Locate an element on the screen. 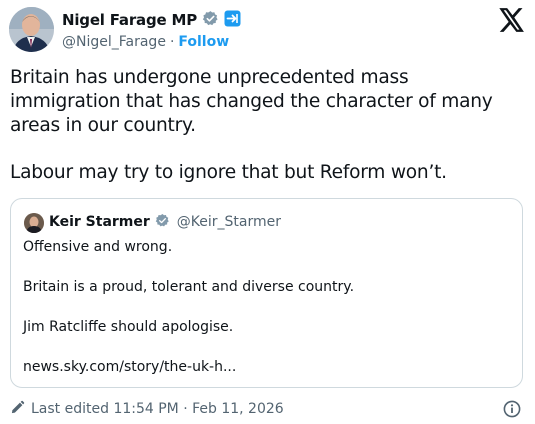  follow-button: Follow is located at coordinates (203, 42).